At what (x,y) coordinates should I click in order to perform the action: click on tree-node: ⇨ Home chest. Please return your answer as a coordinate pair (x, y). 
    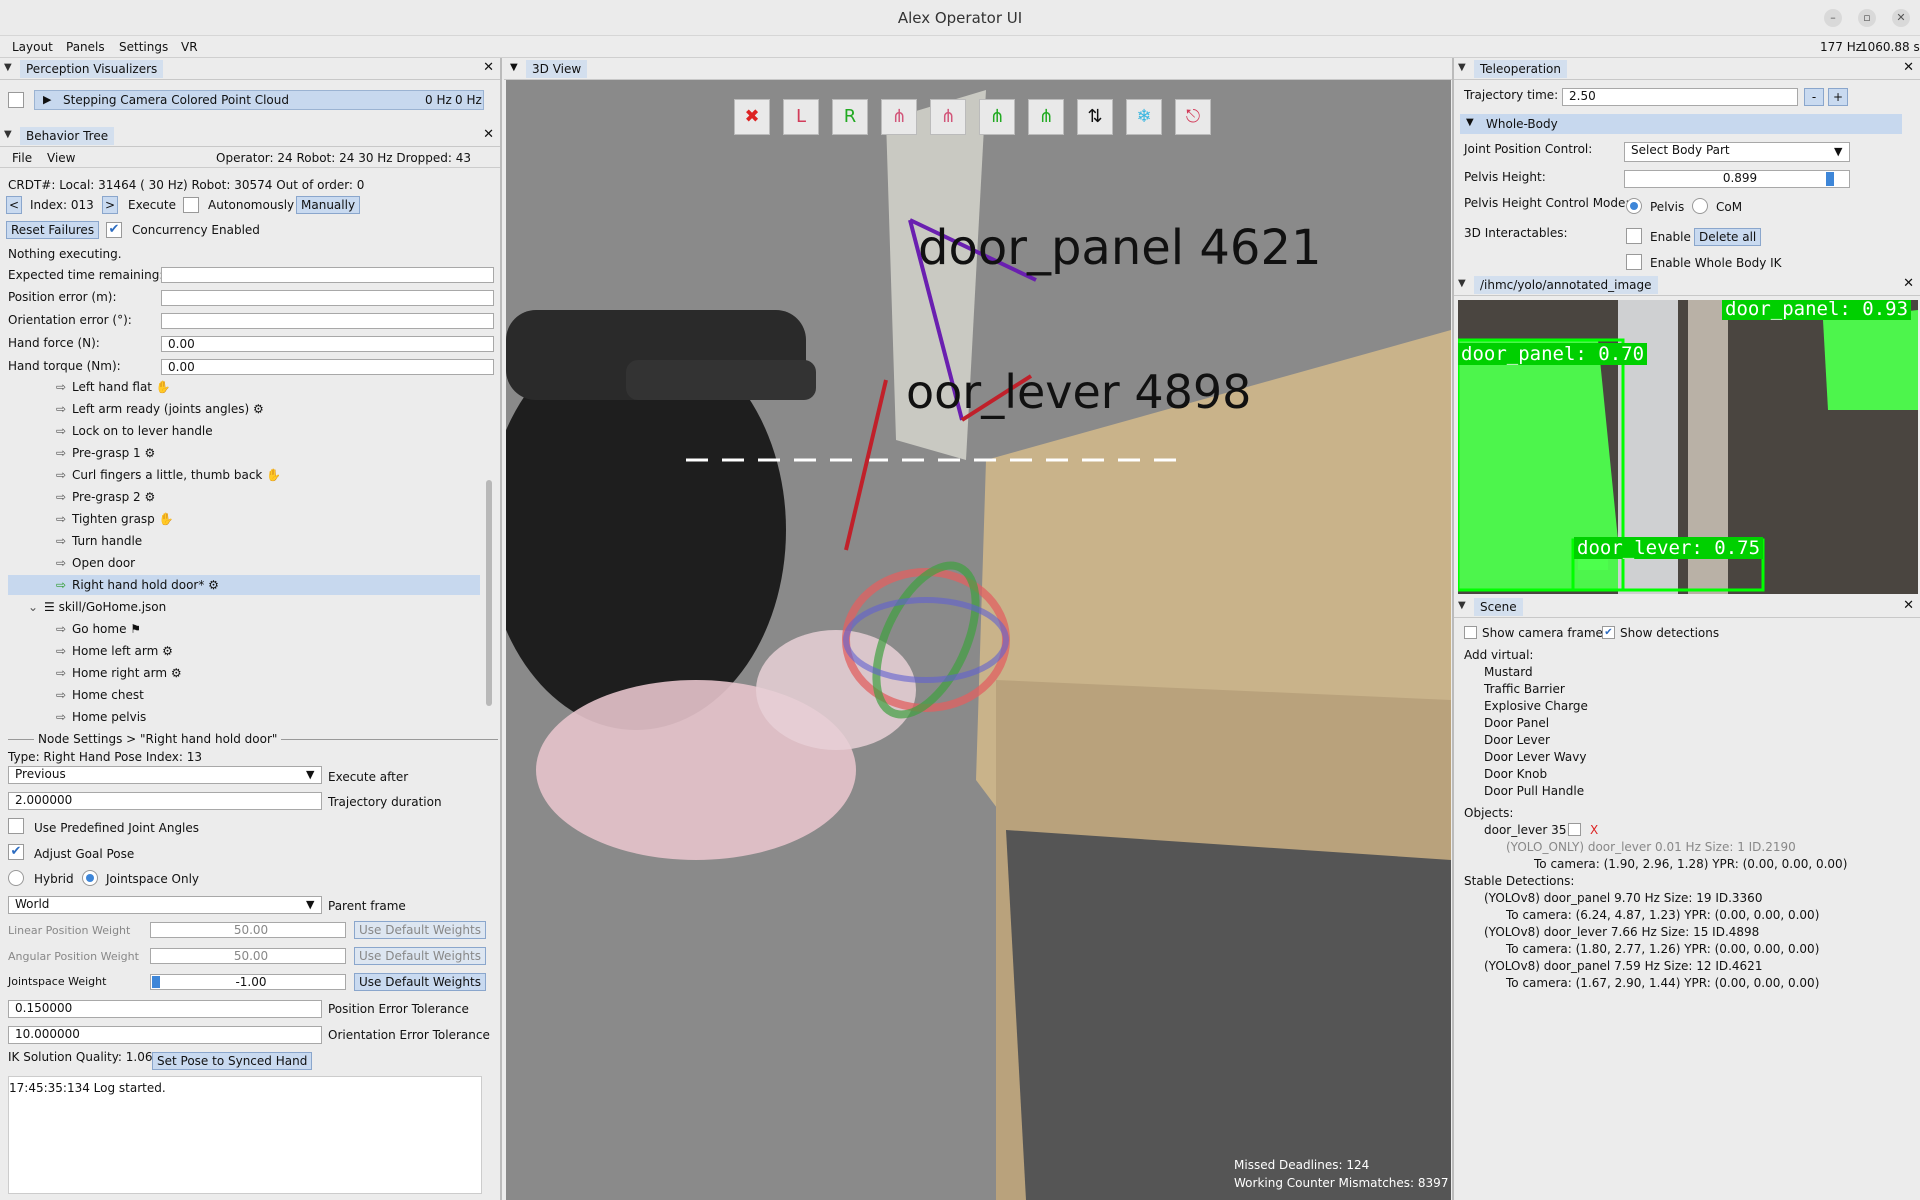
    Looking at the image, I should click on (100, 695).